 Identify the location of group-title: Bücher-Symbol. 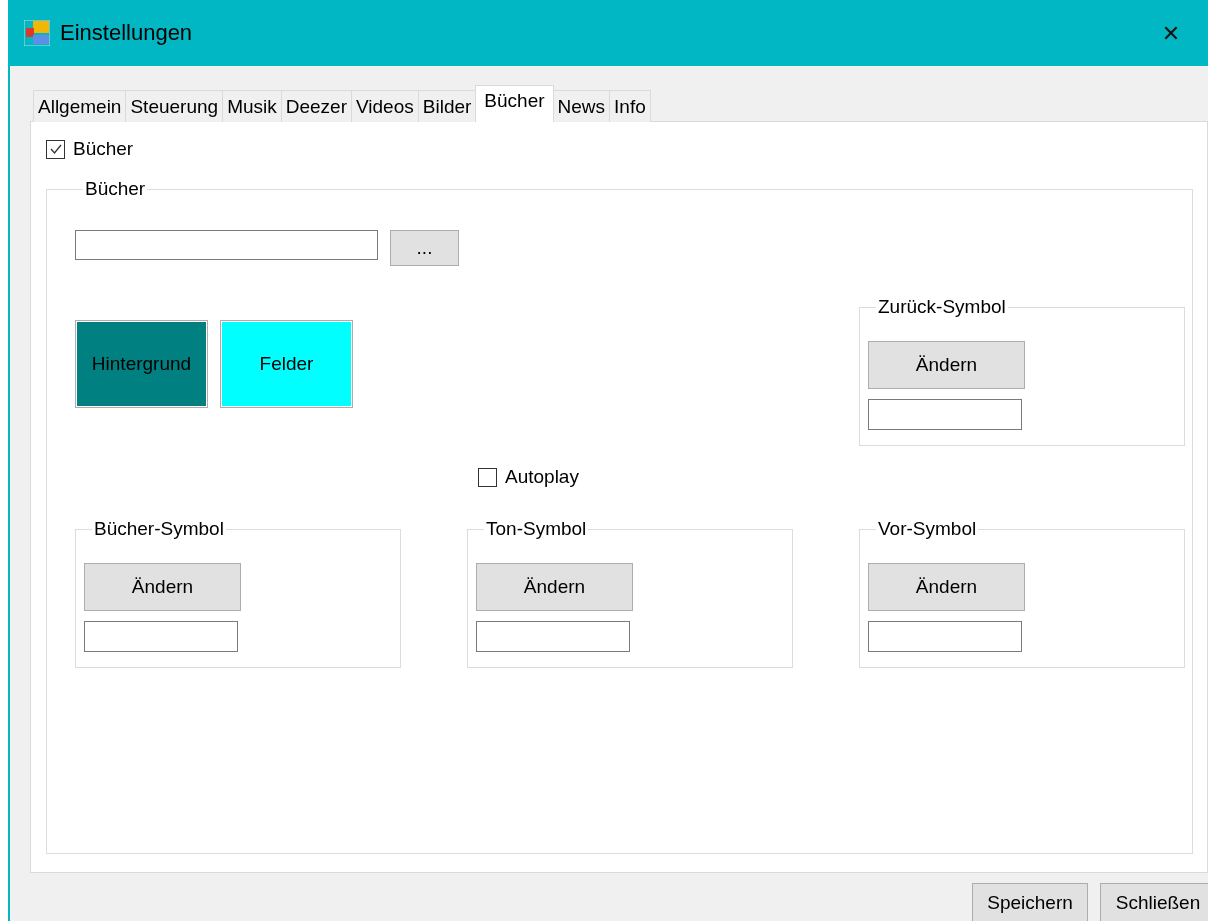
(159, 529).